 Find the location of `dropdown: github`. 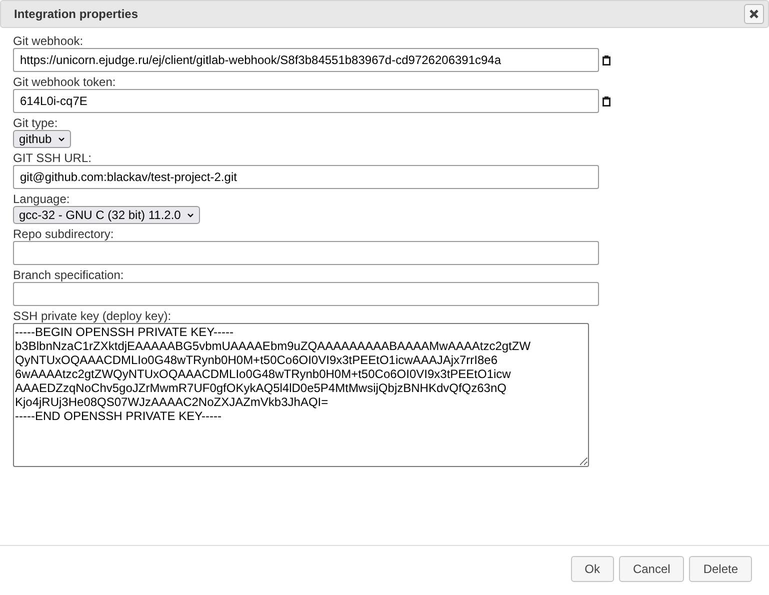

dropdown: github is located at coordinates (42, 139).